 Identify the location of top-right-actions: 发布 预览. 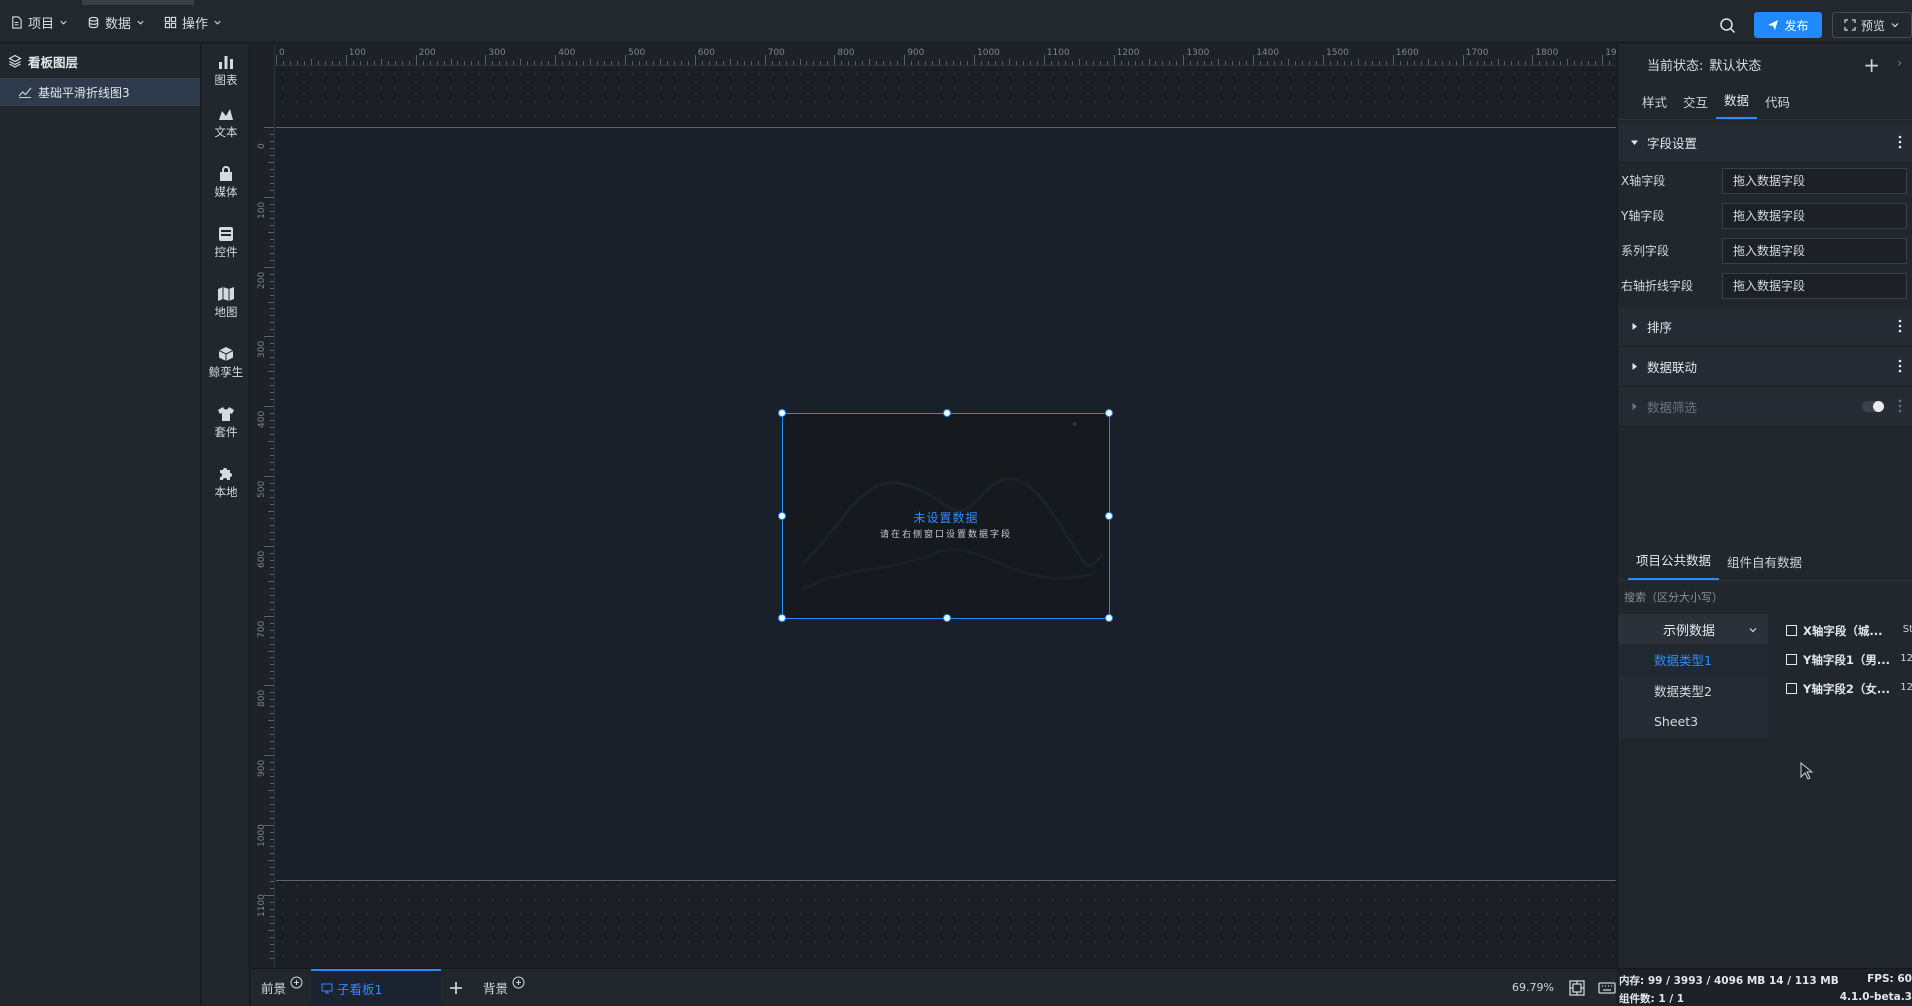
(1812, 25).